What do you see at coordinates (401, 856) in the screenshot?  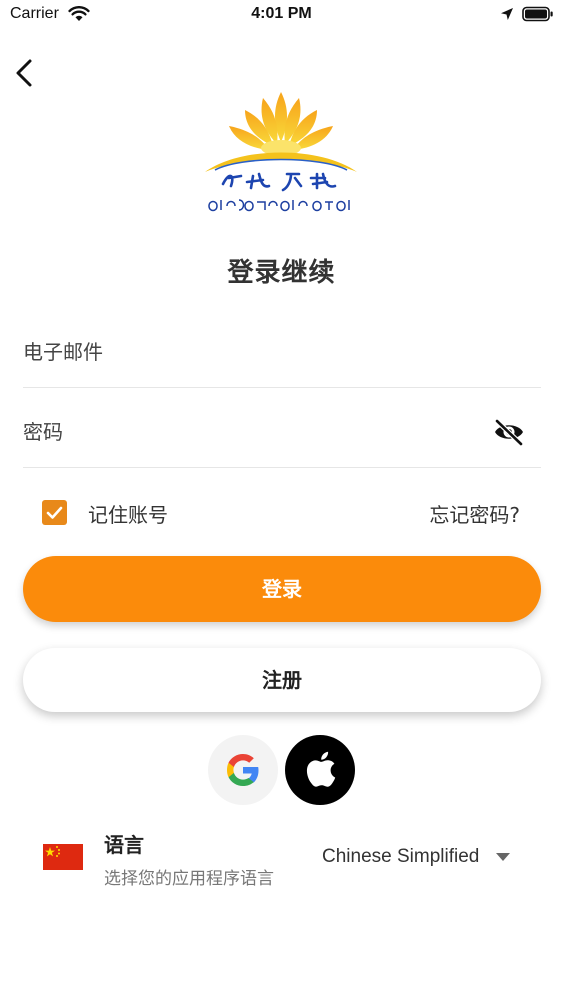 I see `language-selected-value: Chinese Simplified` at bounding box center [401, 856].